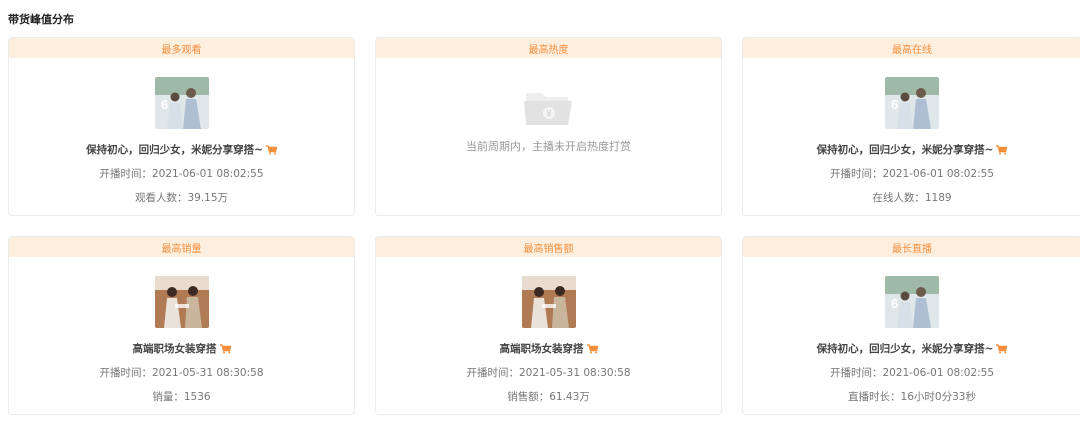 This screenshot has height=421, width=1080. I want to click on section-title: 带货峰值分布, so click(41, 19).